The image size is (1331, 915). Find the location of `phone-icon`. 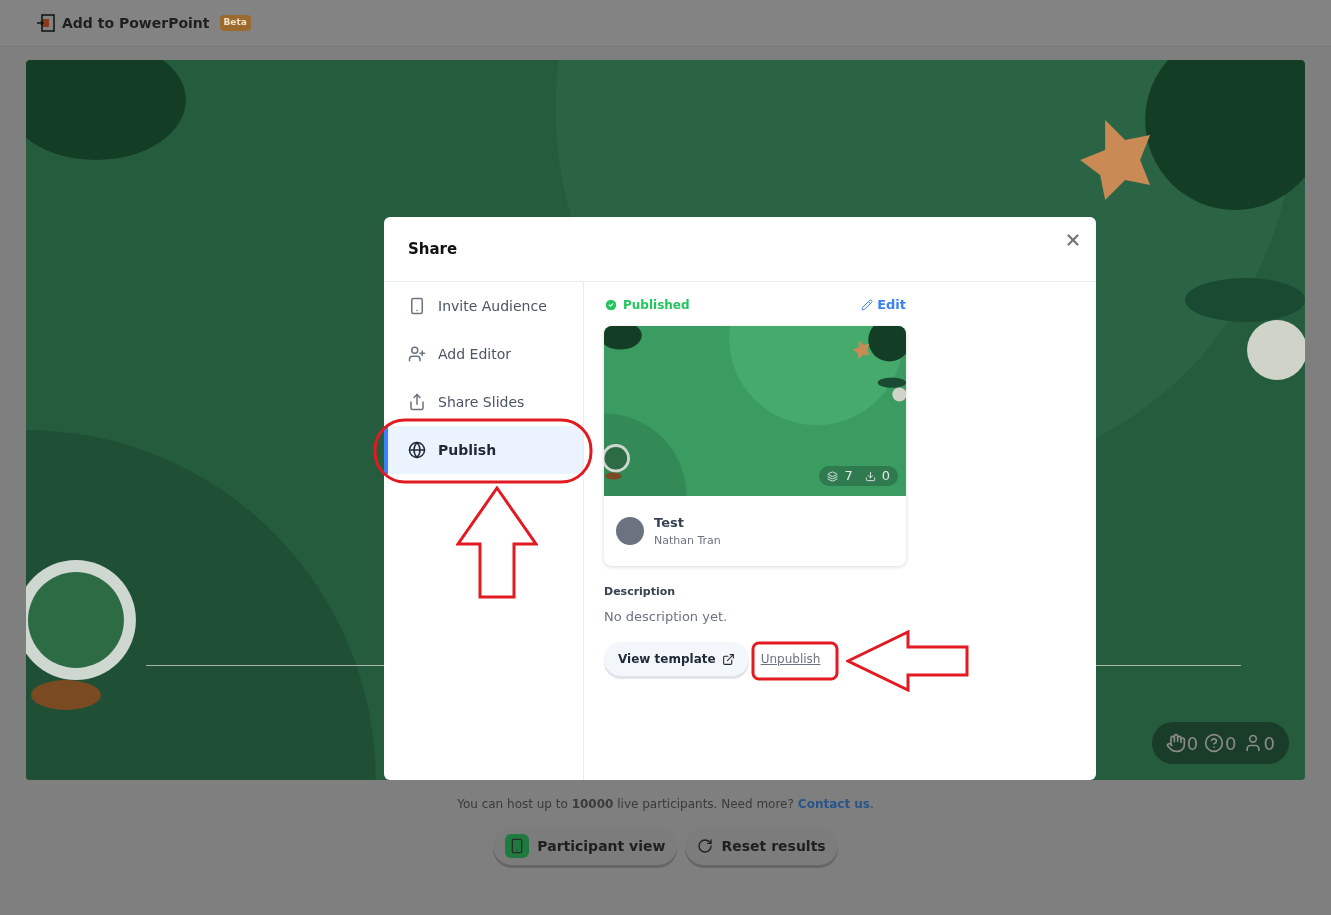

phone-icon is located at coordinates (517, 846).